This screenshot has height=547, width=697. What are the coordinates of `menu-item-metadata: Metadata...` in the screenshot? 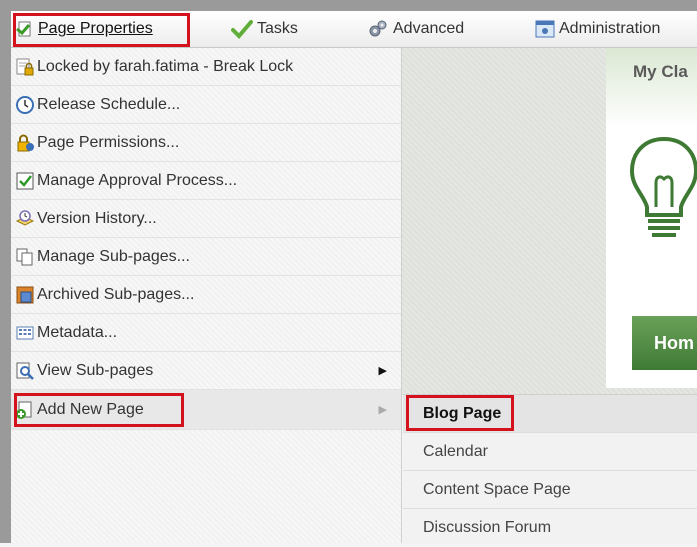 It's located at (206, 333).